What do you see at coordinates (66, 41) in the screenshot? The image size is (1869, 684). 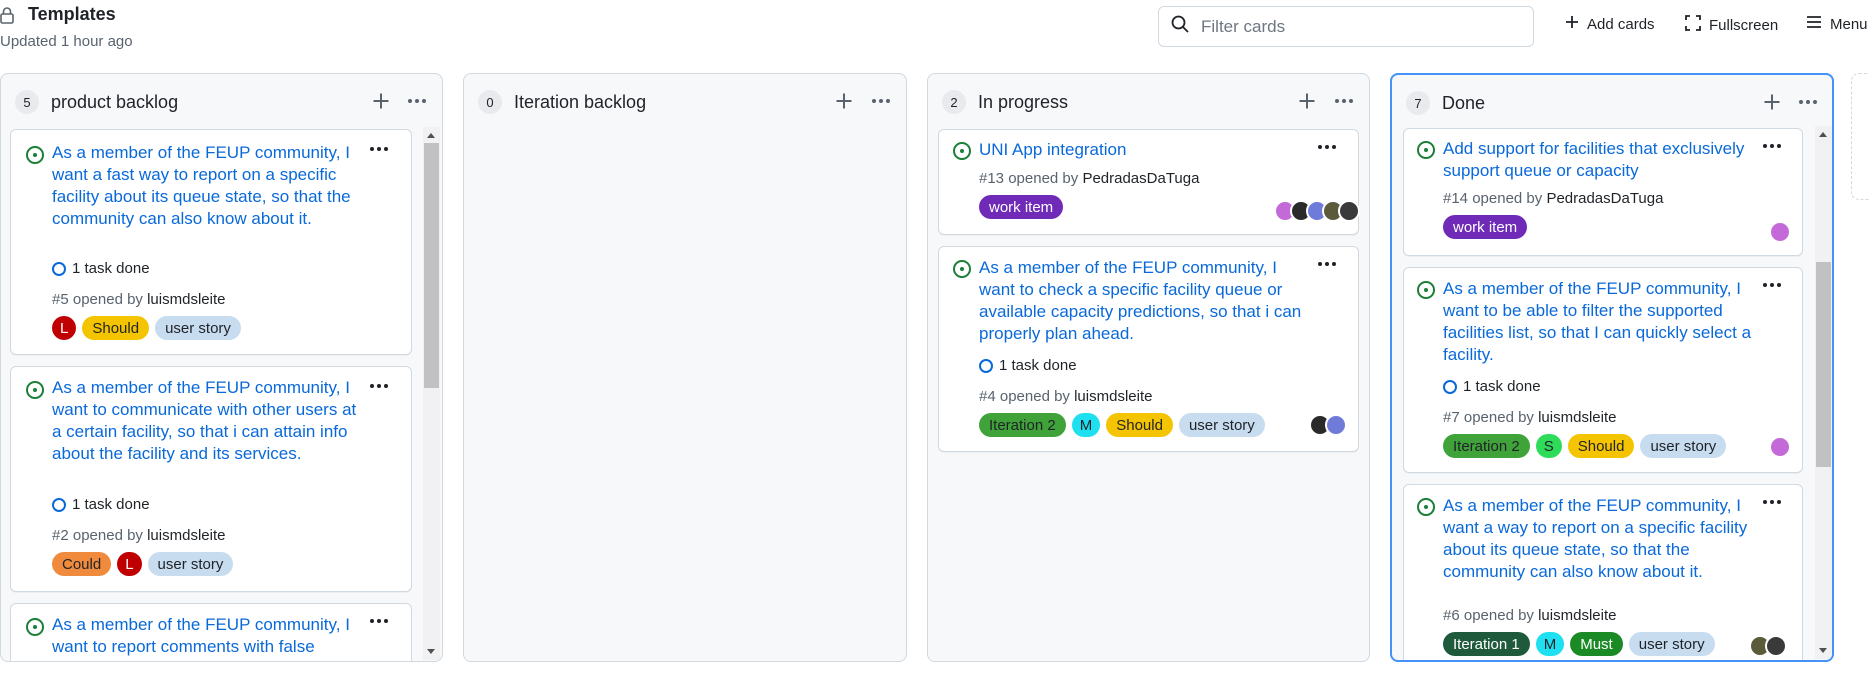 I see `updated-timestamp: Updated 1 hour ago` at bounding box center [66, 41].